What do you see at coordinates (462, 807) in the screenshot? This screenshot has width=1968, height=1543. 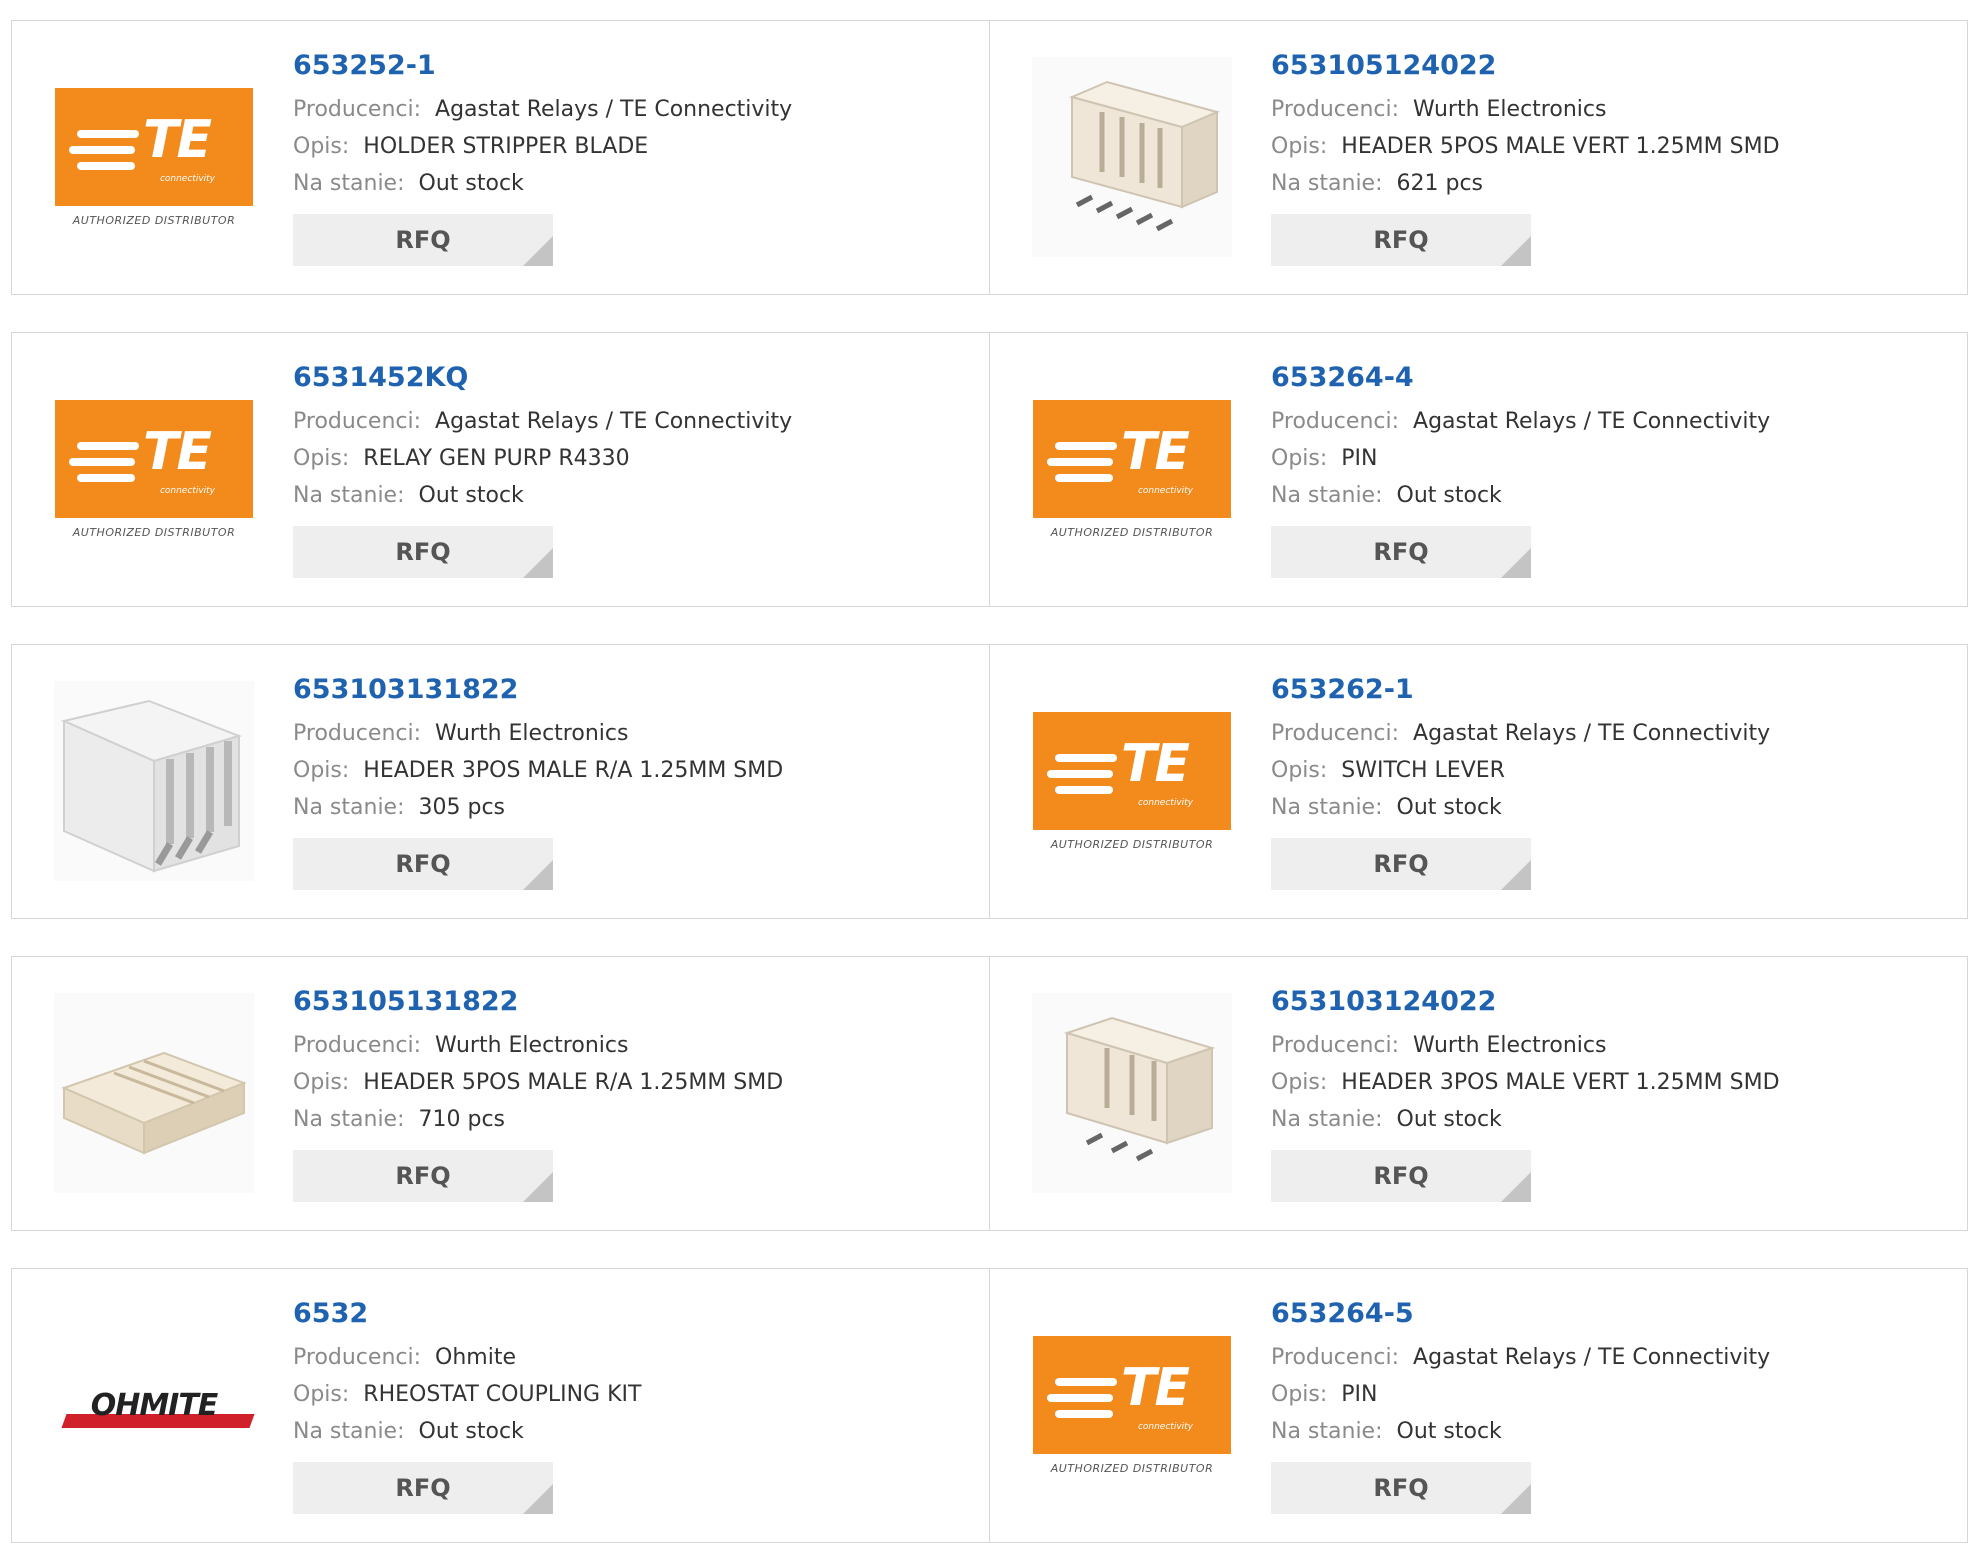 I see `stock-value: 305 pcs` at bounding box center [462, 807].